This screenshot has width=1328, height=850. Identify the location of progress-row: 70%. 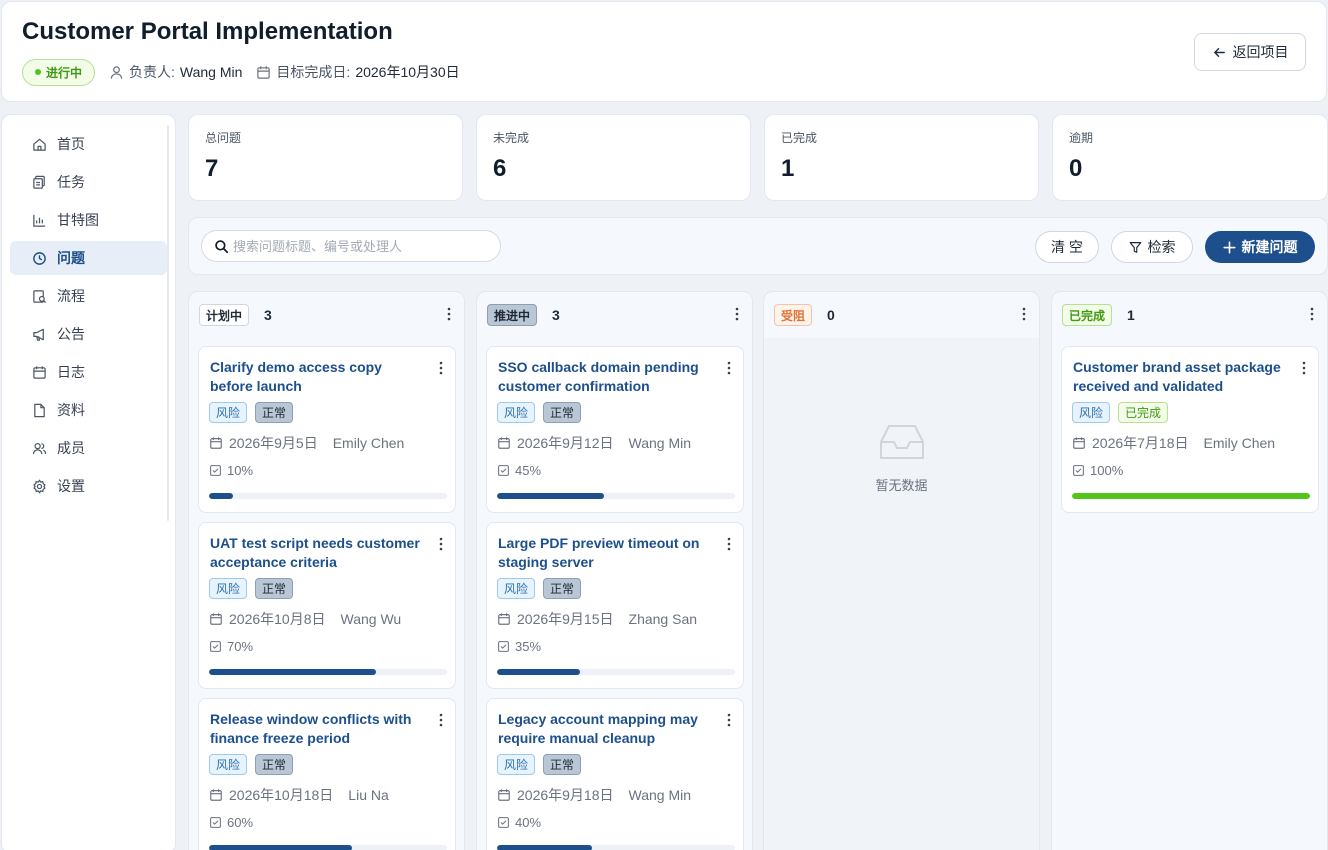
(231, 646).